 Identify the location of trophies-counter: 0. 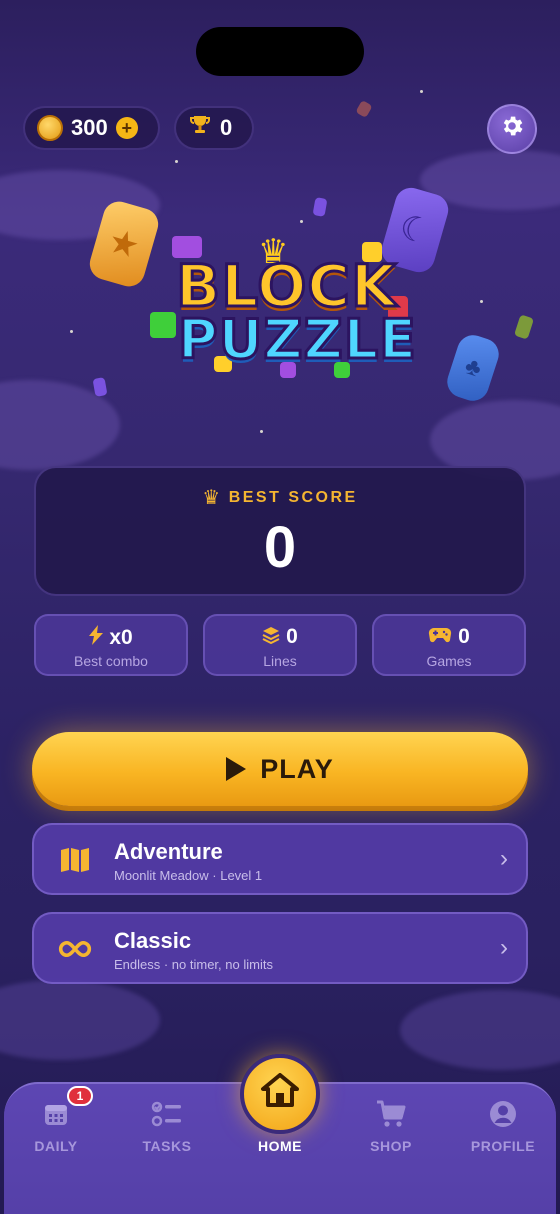
(214, 128).